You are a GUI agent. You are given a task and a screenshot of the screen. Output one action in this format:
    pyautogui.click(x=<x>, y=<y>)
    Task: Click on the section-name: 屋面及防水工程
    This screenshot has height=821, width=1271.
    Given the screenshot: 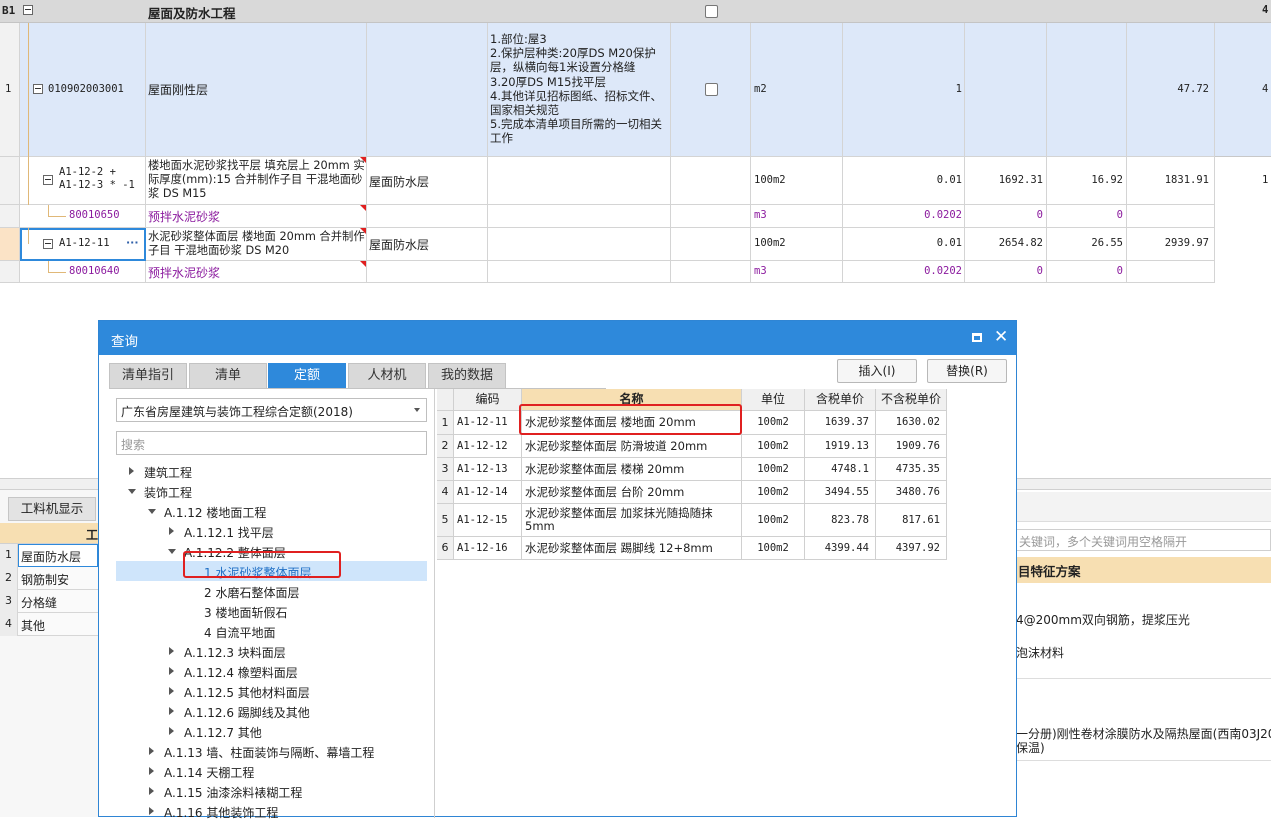 What is the action you would take?
    pyautogui.click(x=192, y=13)
    